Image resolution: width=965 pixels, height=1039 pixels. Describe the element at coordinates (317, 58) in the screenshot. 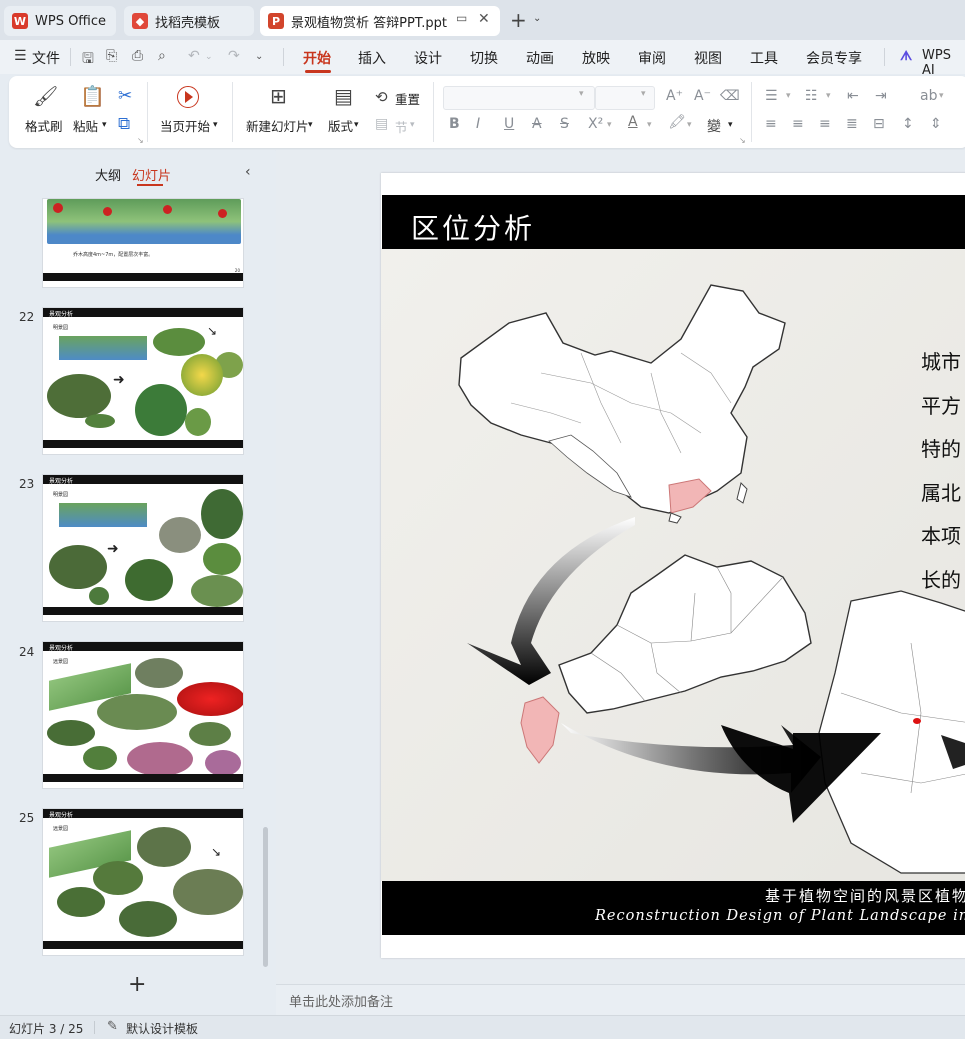

I see `menu-home: 开始` at that location.